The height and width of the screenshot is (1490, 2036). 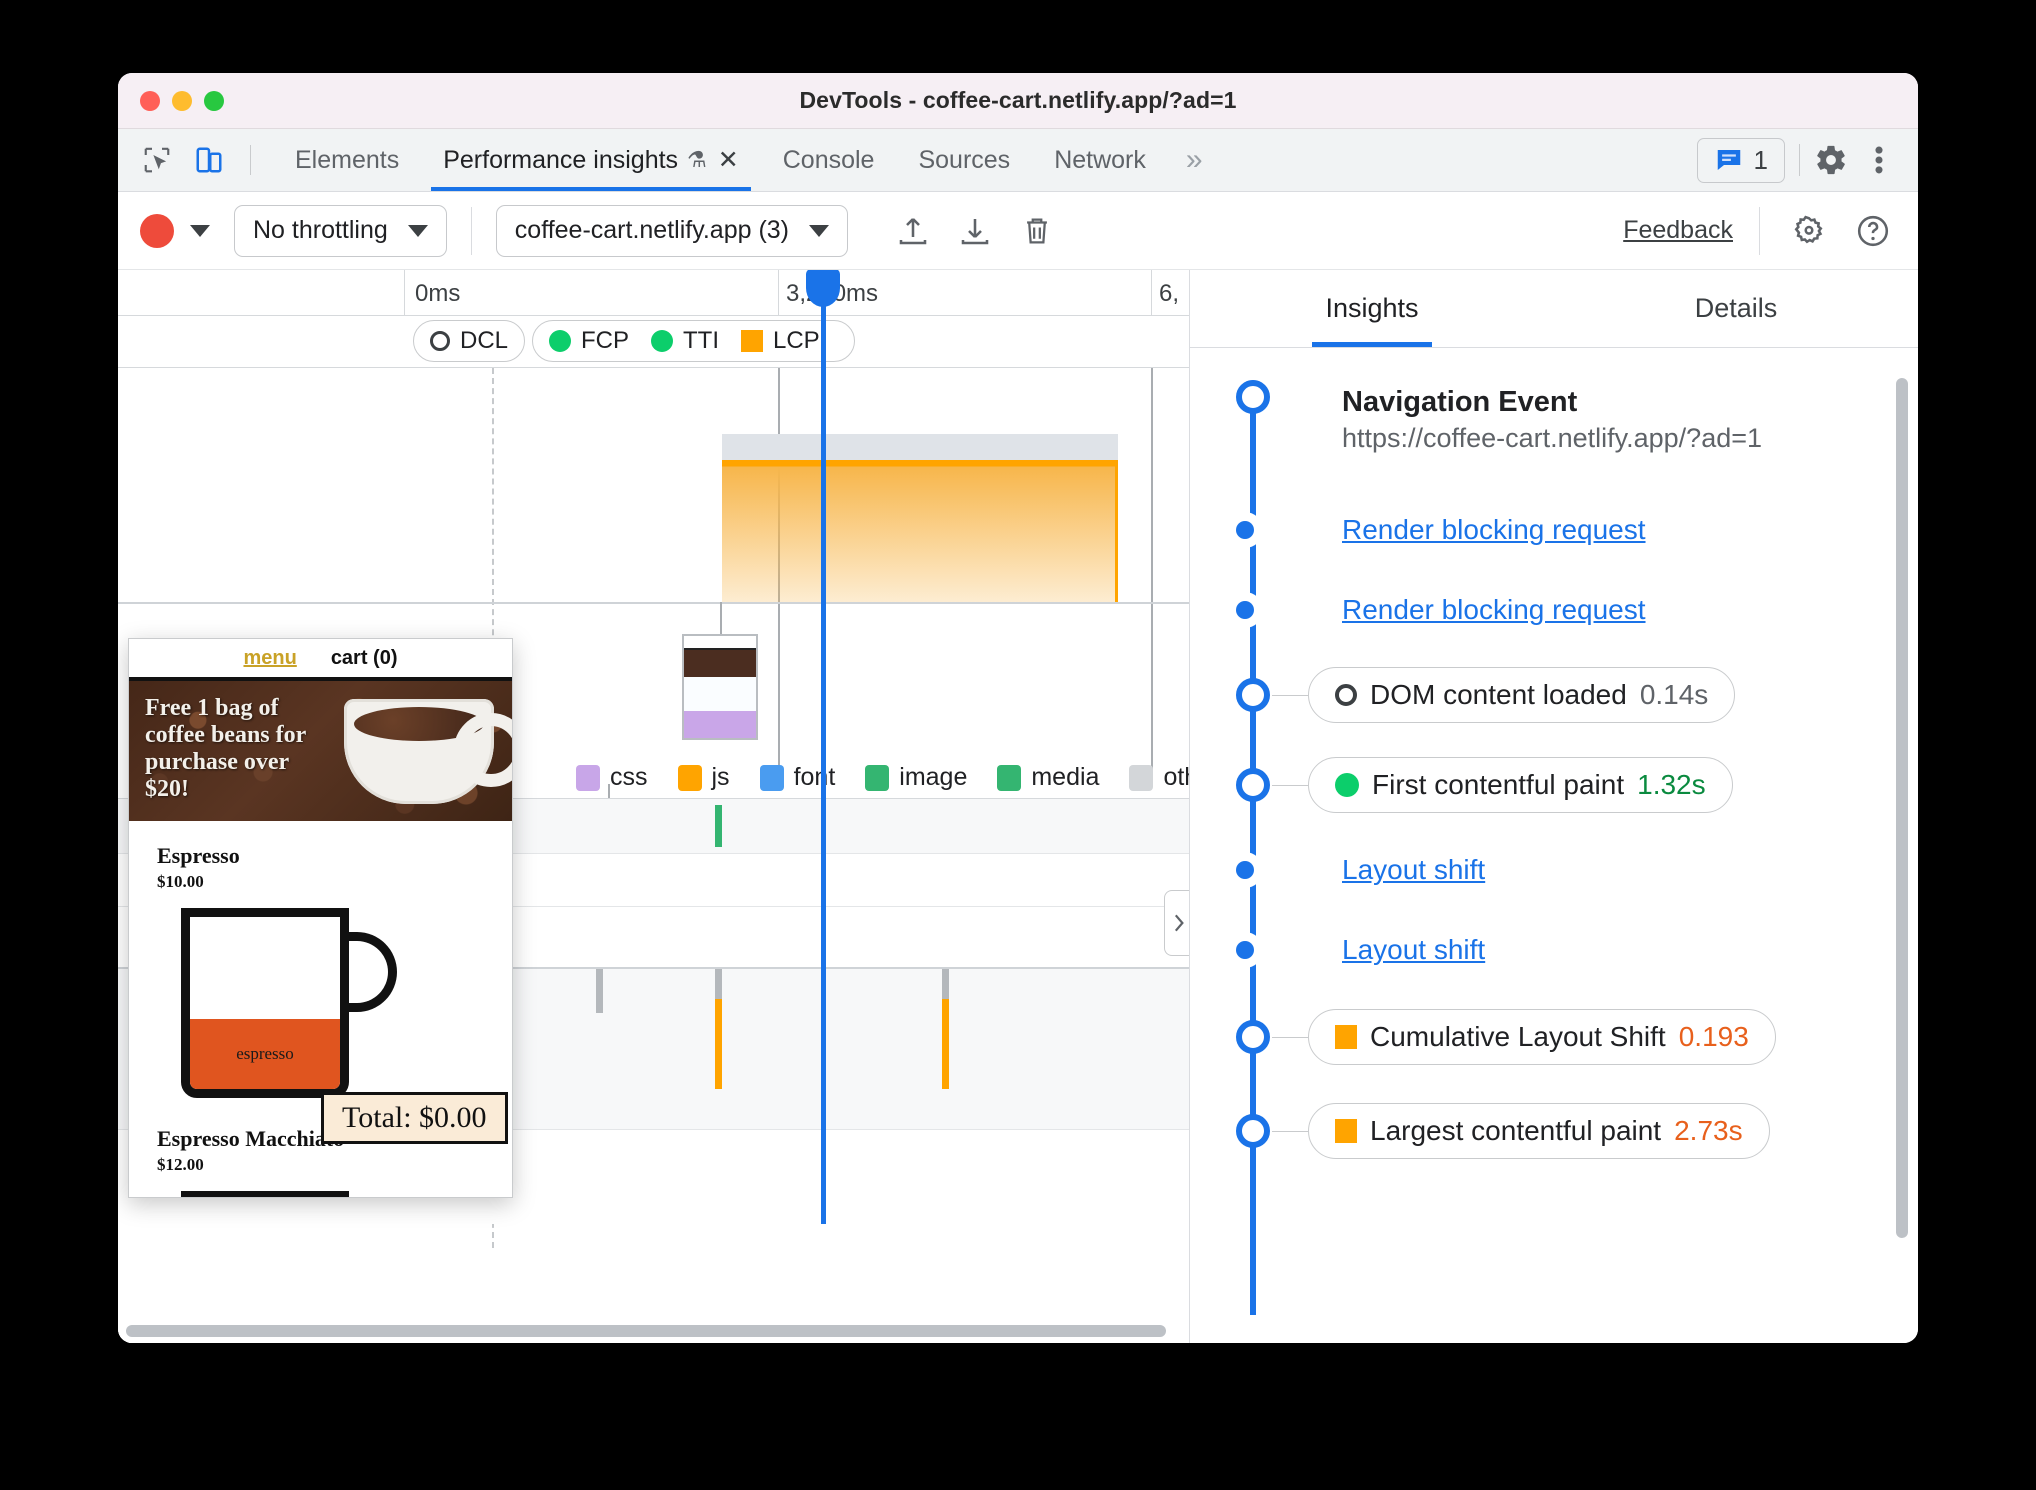 I want to click on legend-font-label: font, so click(x=814, y=777).